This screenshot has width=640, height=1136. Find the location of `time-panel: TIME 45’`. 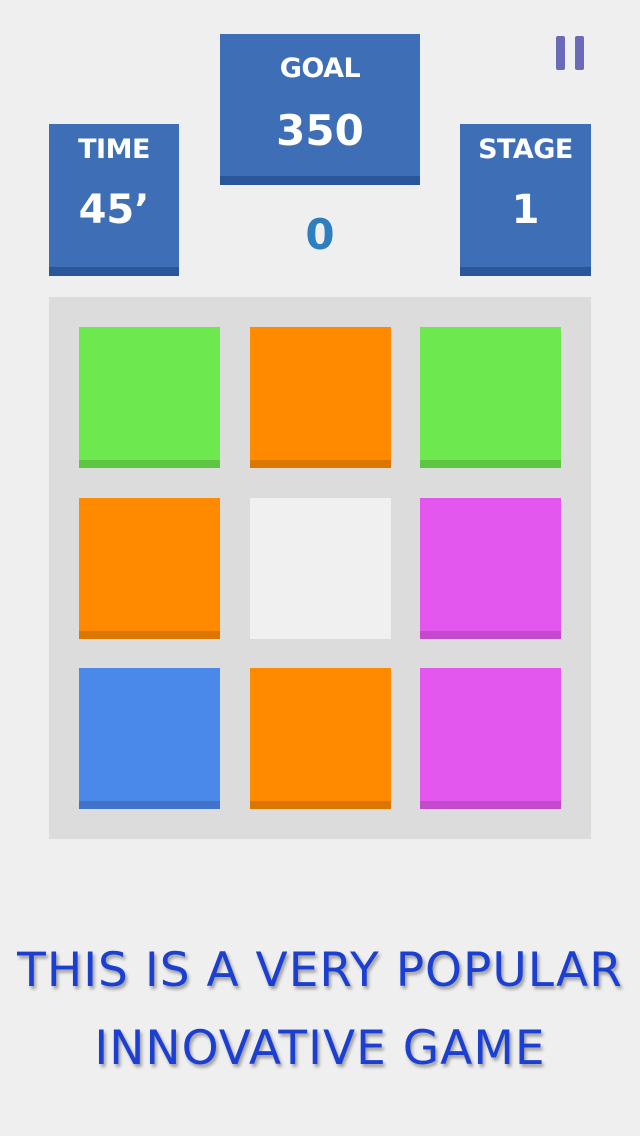

time-panel: TIME 45’ is located at coordinates (114, 200).